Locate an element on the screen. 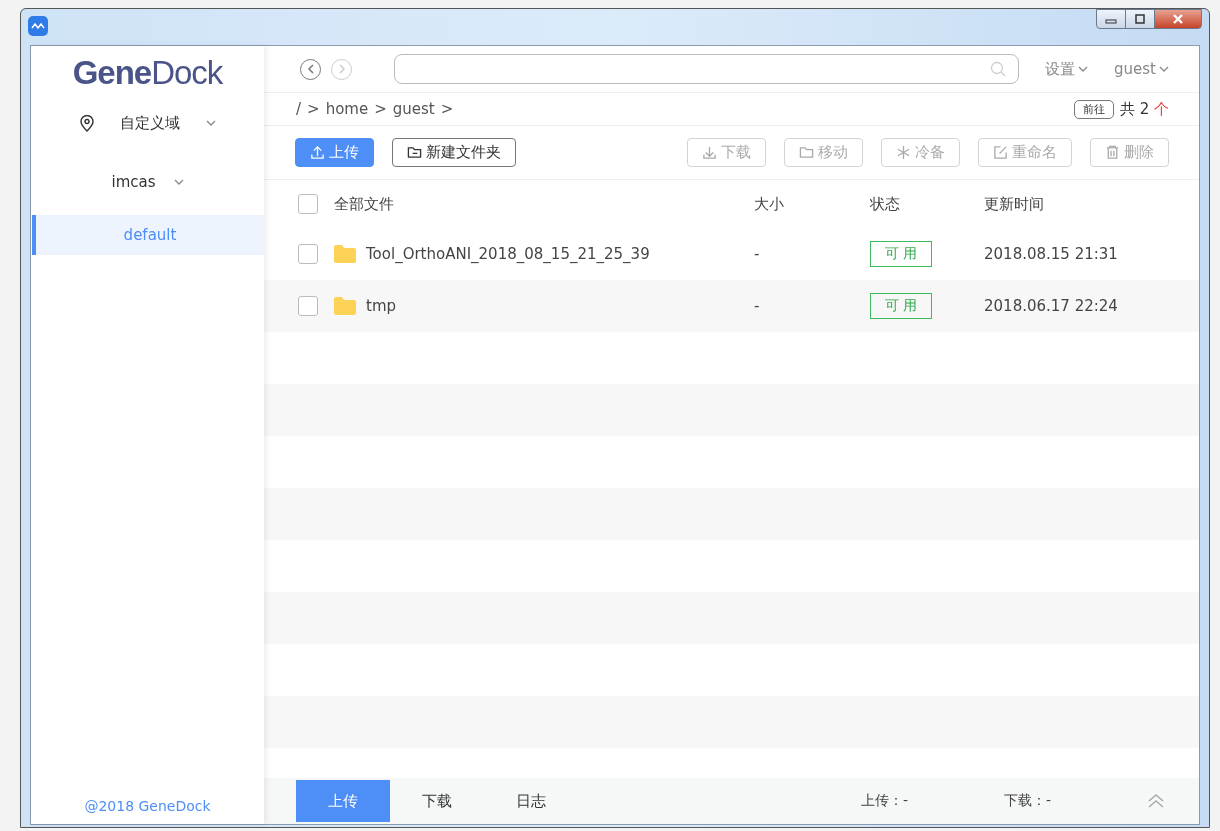 This screenshot has width=1220, height=831. region-dropdown: 自定义域 is located at coordinates (147, 123).